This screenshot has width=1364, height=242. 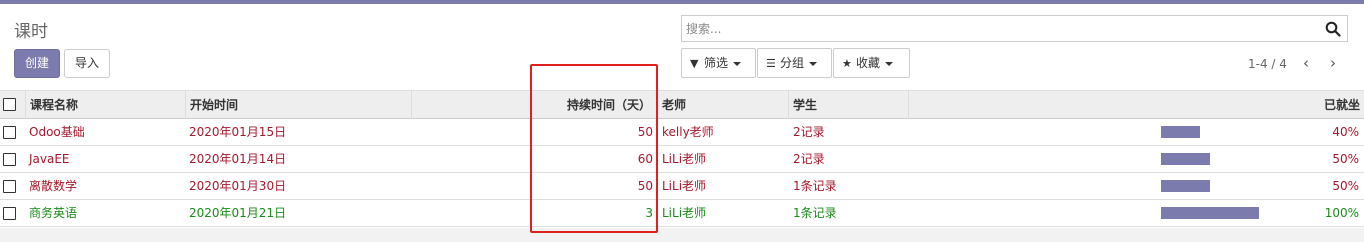 I want to click on column-header-course: 课程名称, so click(x=105, y=105).